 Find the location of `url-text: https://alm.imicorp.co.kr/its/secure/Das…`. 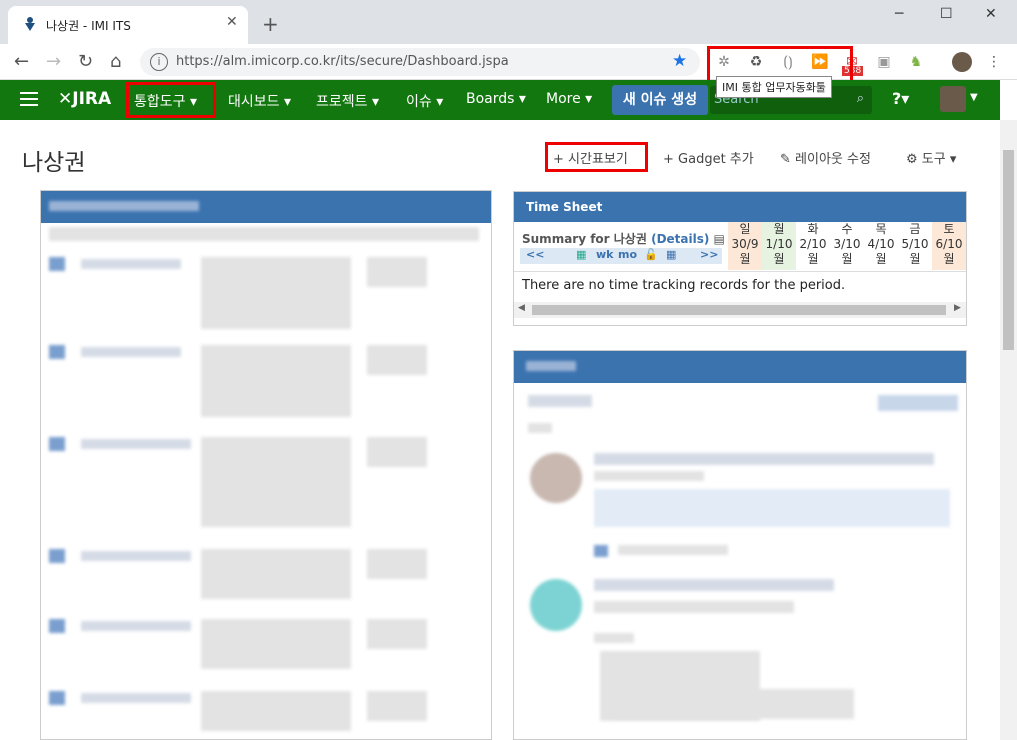

url-text: https://alm.imicorp.co.kr/its/secure/Das… is located at coordinates (342, 61).